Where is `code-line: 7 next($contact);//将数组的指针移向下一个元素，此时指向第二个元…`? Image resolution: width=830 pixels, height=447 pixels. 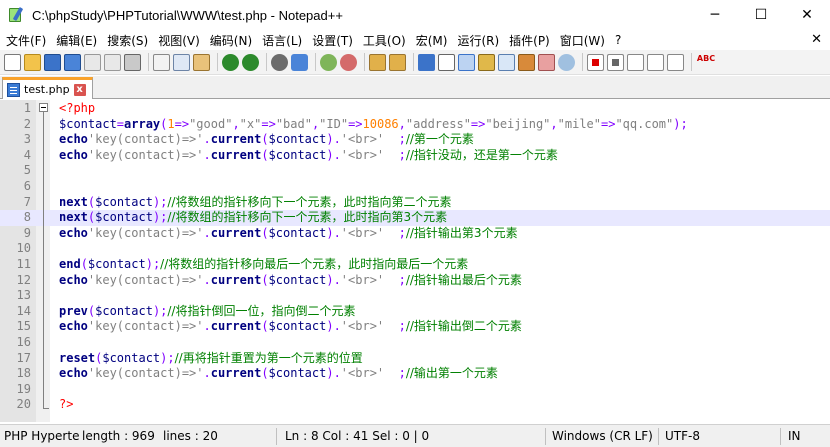
code-line: 7 next($contact);//将数组的指针移向下一个元素，此时指向第二个元… is located at coordinates (415, 203).